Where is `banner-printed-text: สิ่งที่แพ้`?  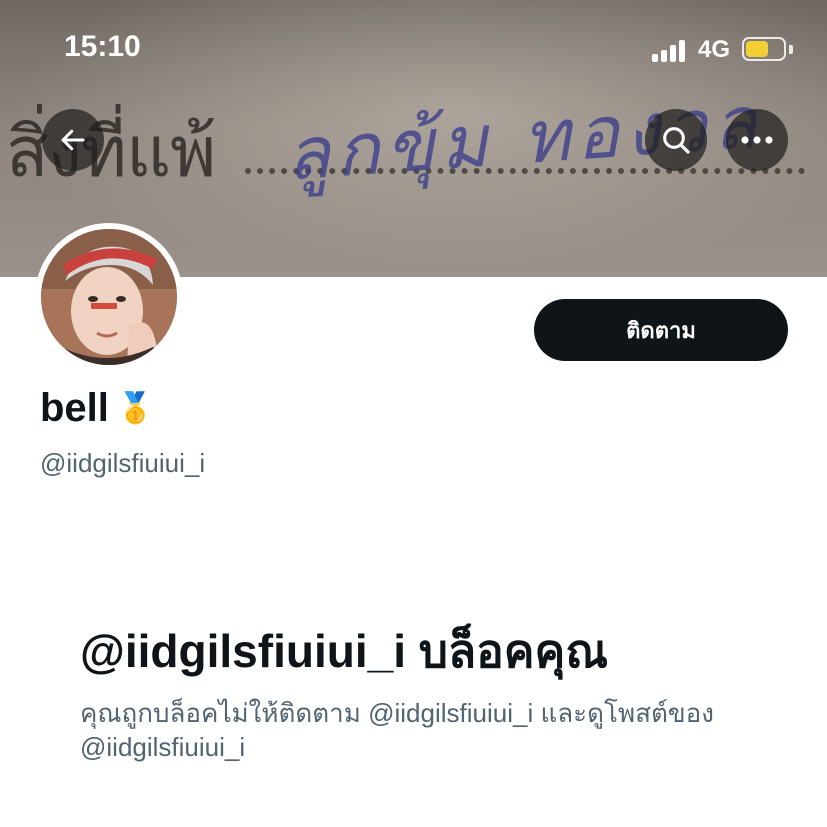
banner-printed-text: สิ่งที่แพ้ is located at coordinates (111, 152).